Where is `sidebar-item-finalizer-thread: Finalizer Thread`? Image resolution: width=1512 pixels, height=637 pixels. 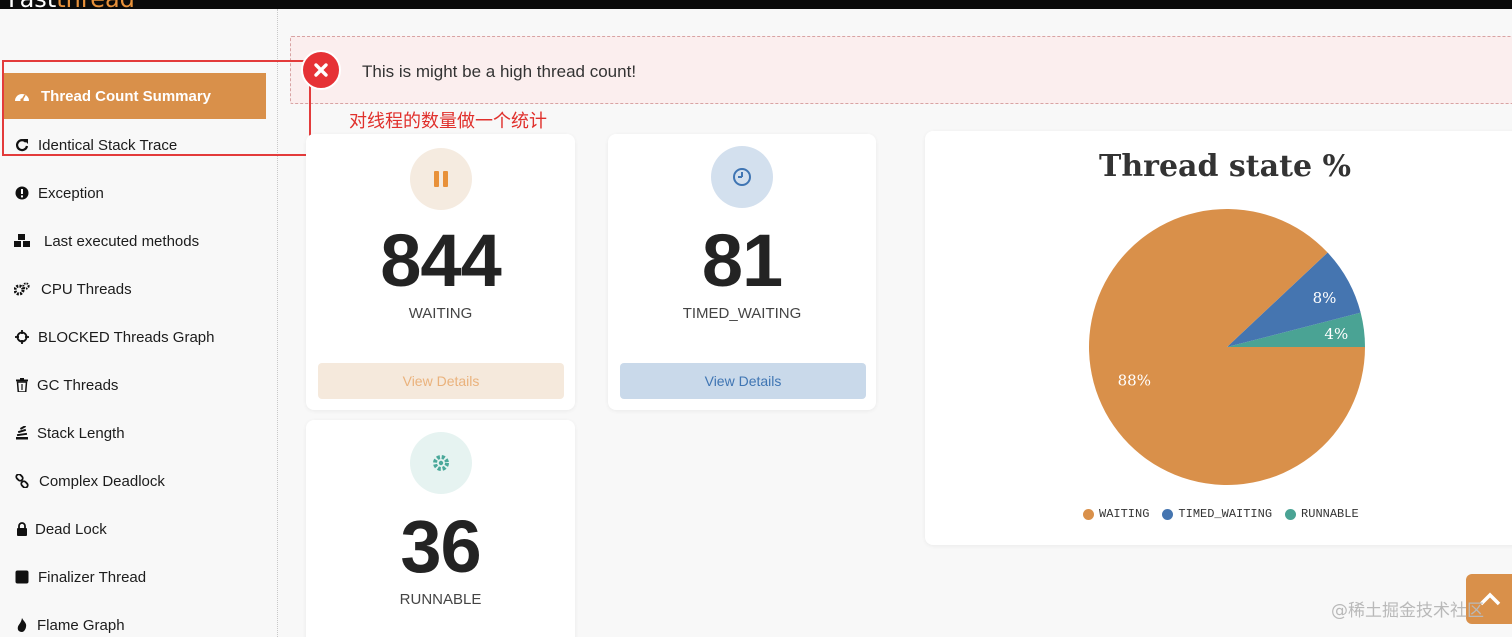
sidebar-item-finalizer-thread: Finalizer Thread is located at coordinates (139, 577).